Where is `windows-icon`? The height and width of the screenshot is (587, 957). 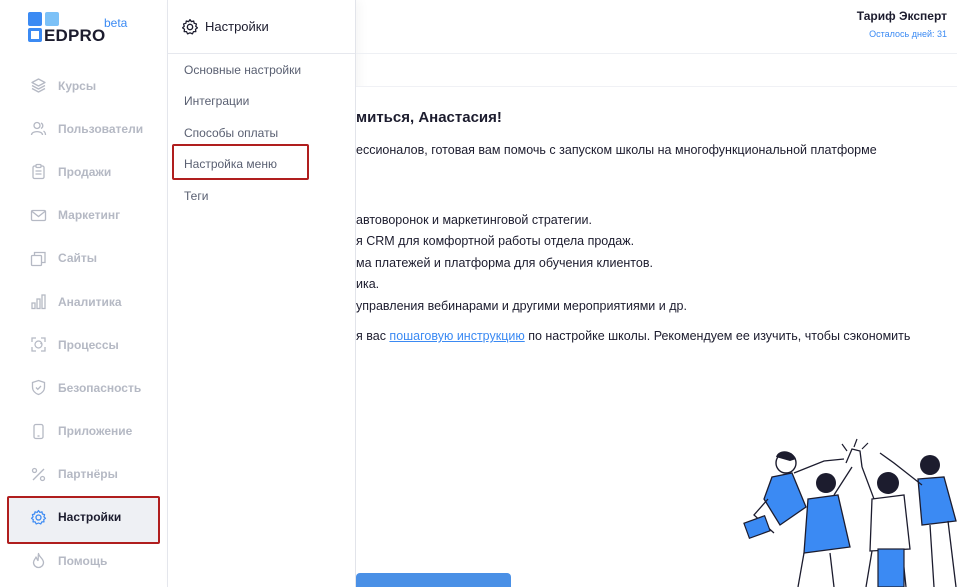 windows-icon is located at coordinates (38, 258).